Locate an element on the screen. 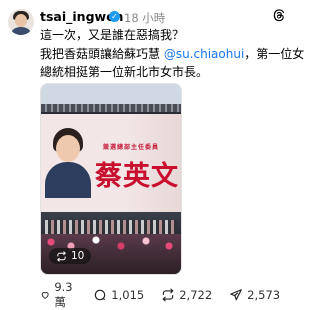  stage-screen: 競選總部主任委員 蔡英文 is located at coordinates (111, 163).